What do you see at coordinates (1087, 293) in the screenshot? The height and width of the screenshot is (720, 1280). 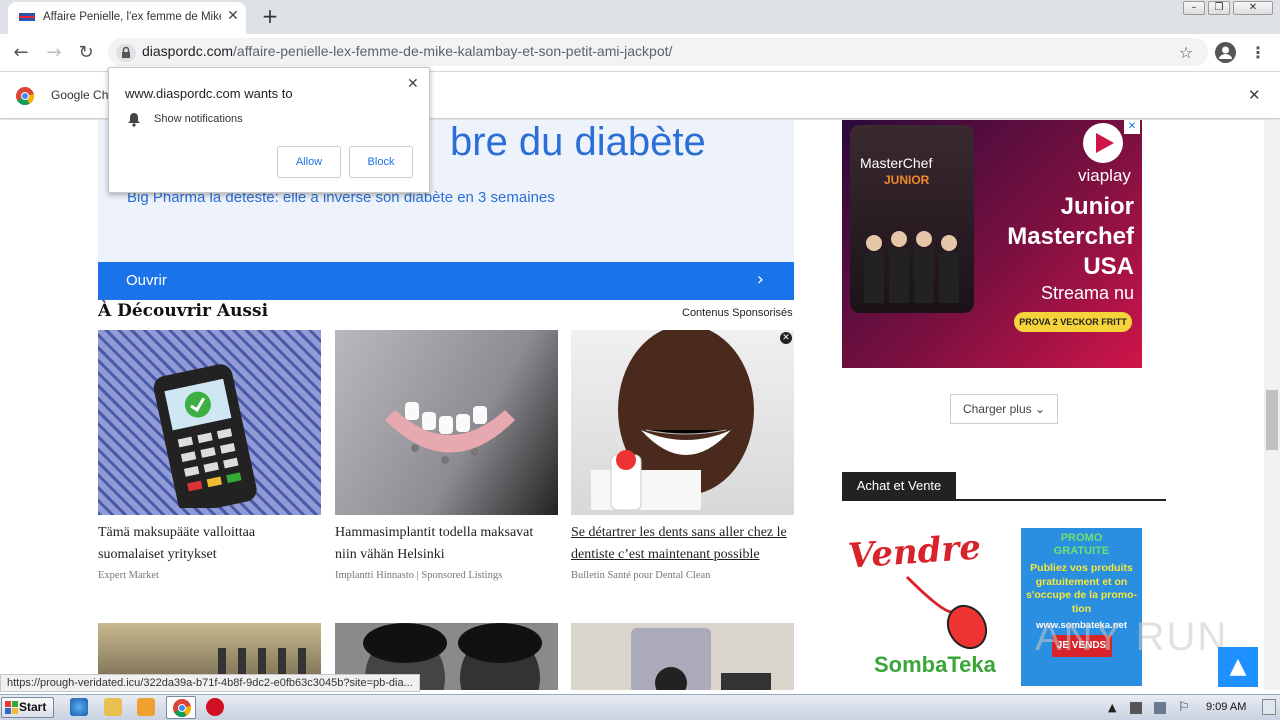 I see `viaplay-stream: Streama nu` at bounding box center [1087, 293].